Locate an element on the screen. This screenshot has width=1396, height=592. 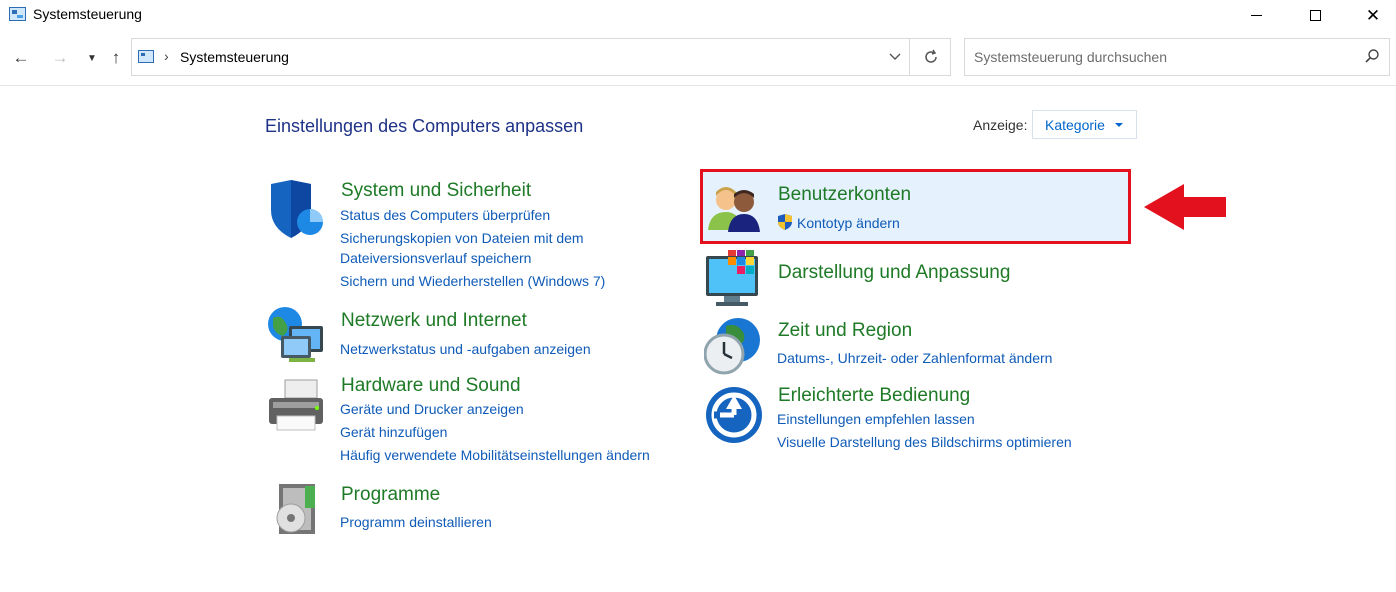
minimize-icon is located at coordinates (1256, 15).